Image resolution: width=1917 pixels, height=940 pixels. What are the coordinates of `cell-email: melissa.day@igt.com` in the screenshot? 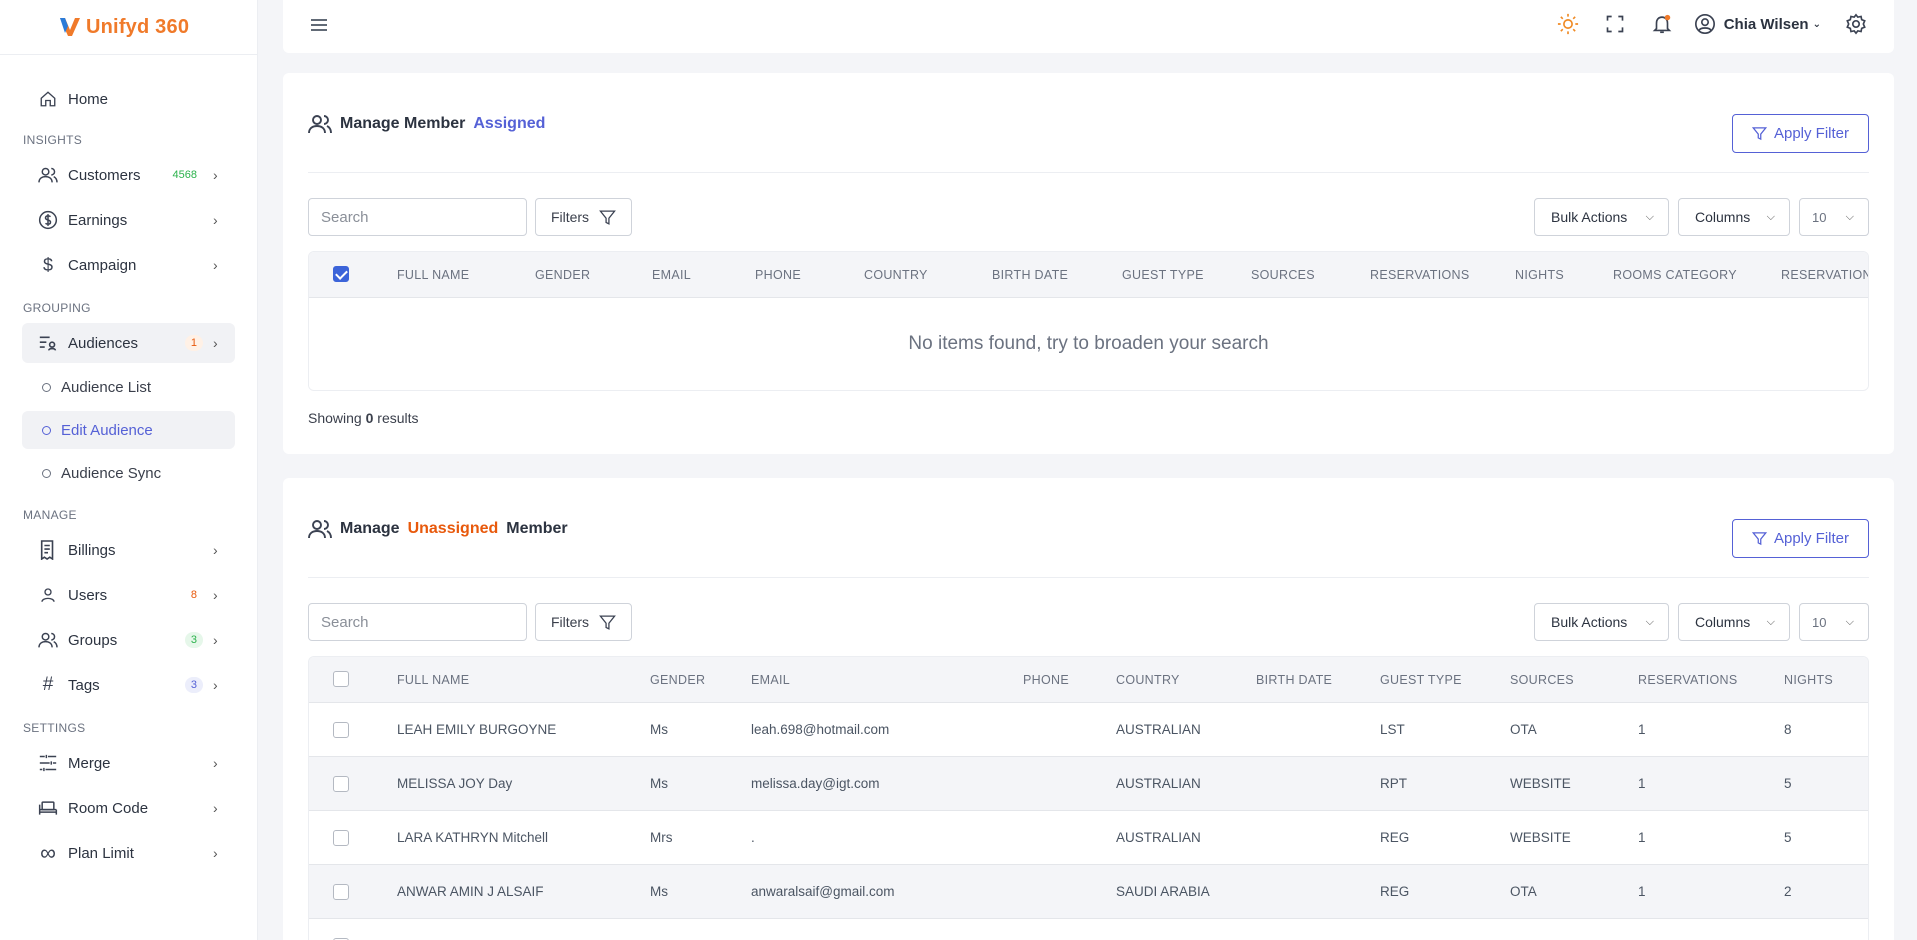 It's located at (815, 783).